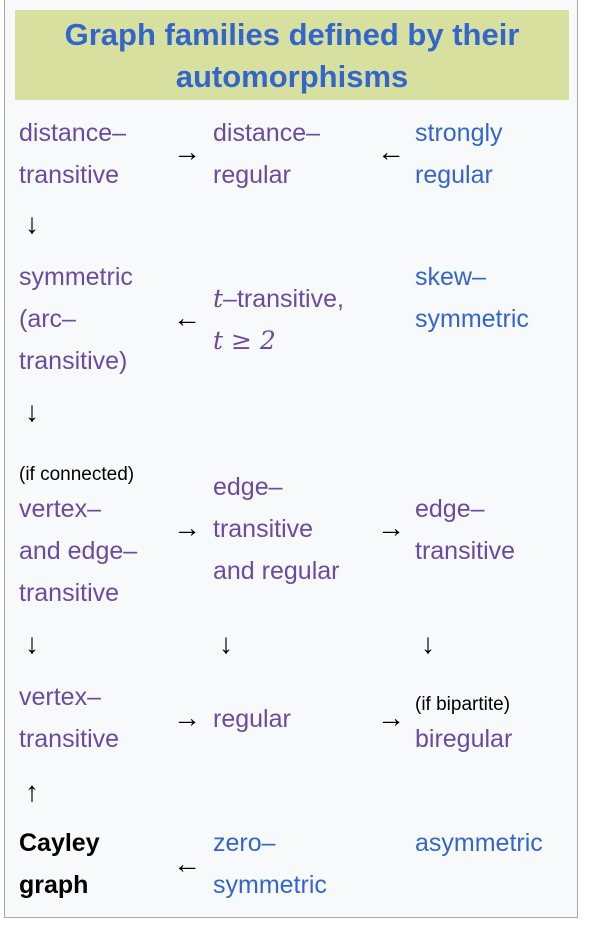  What do you see at coordinates (270, 864) in the screenshot?
I see `node-zero-symmetric: zero– symmetric` at bounding box center [270, 864].